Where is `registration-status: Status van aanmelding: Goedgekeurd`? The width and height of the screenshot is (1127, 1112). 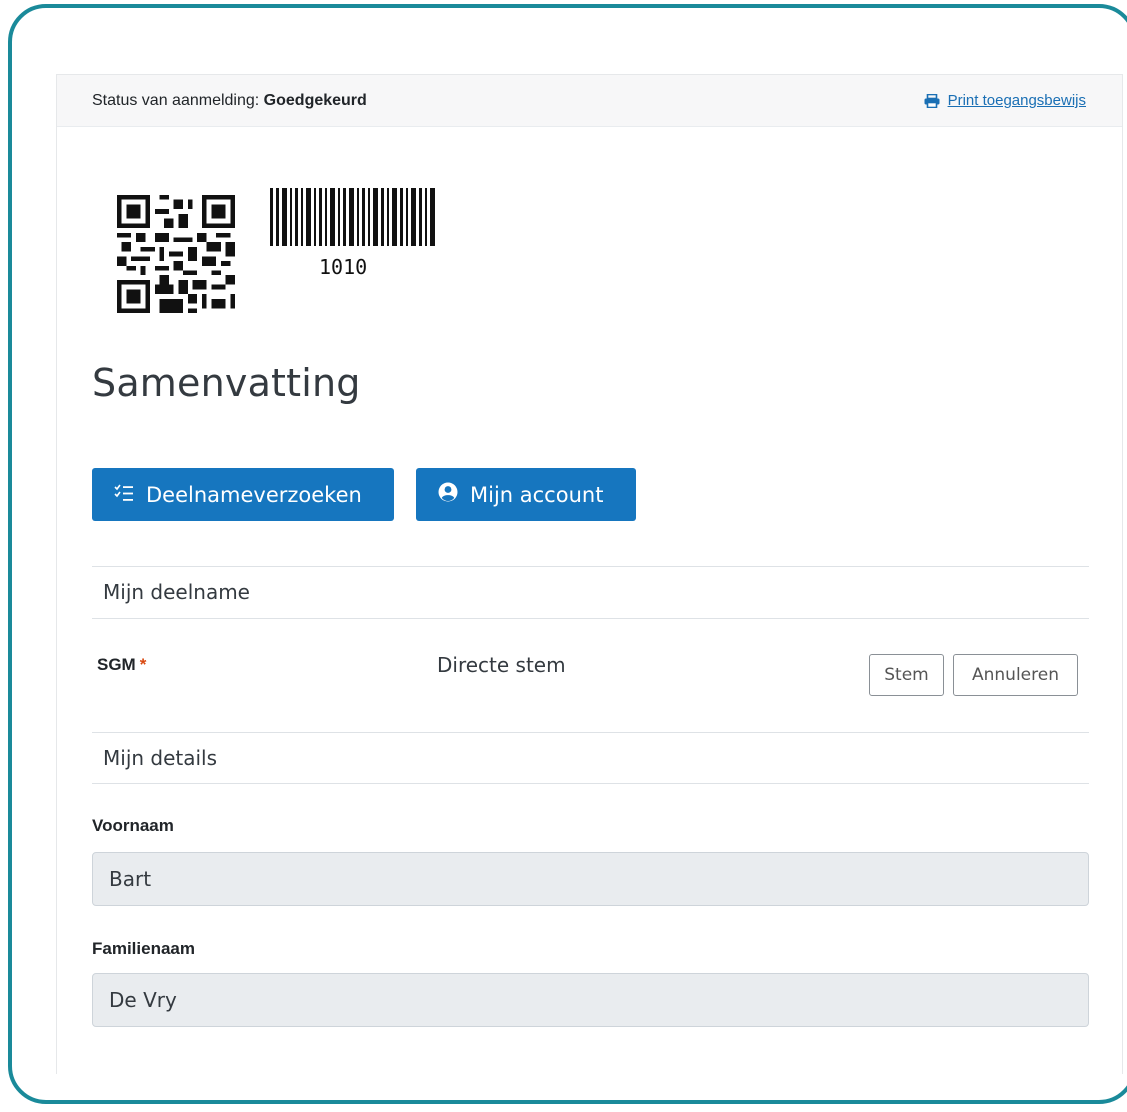
registration-status: Status van aanmelding: Goedgekeurd is located at coordinates (229, 101).